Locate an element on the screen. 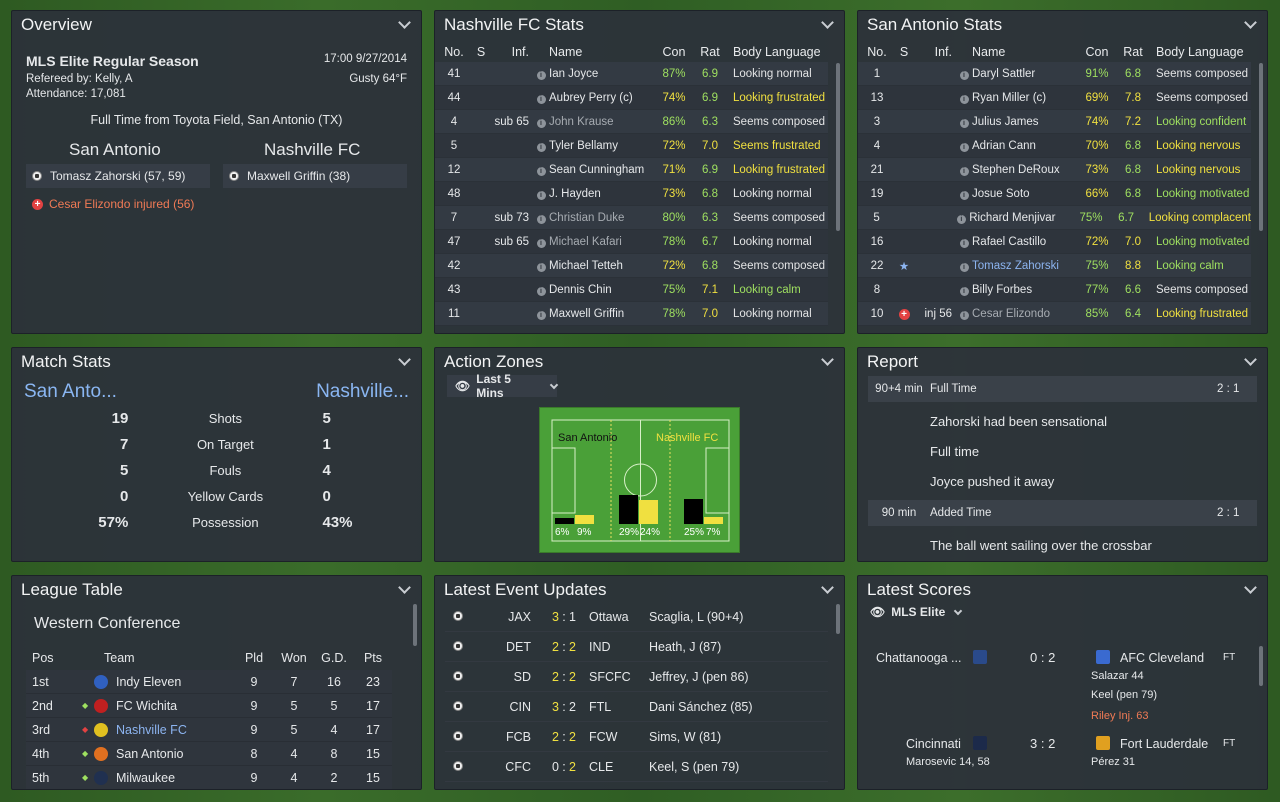  event-row: JAX 3:1 Ottawa Scaglia, L (90+4) is located at coordinates (636, 617).